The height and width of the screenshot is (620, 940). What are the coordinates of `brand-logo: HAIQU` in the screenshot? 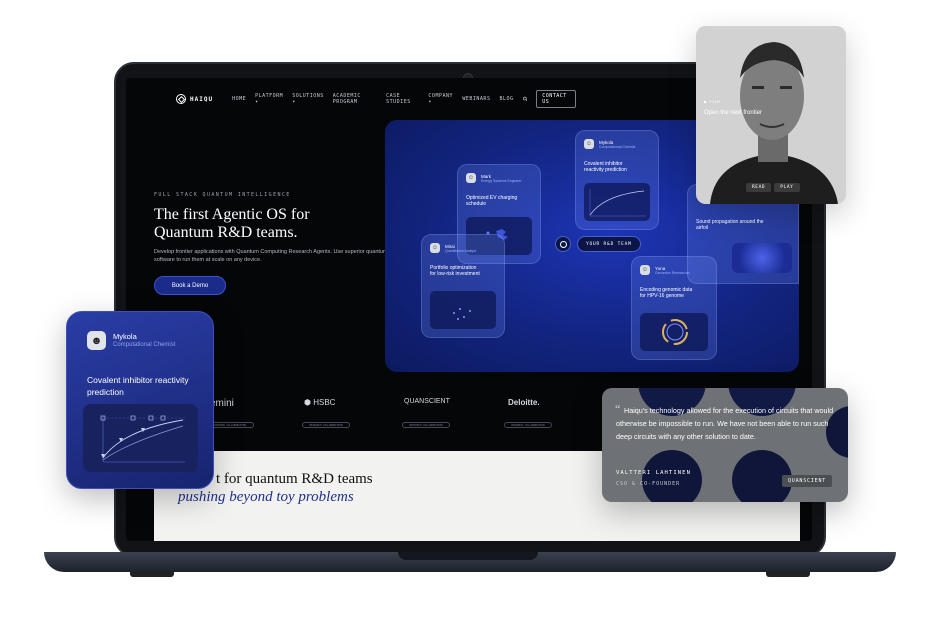 It's located at (194, 99).